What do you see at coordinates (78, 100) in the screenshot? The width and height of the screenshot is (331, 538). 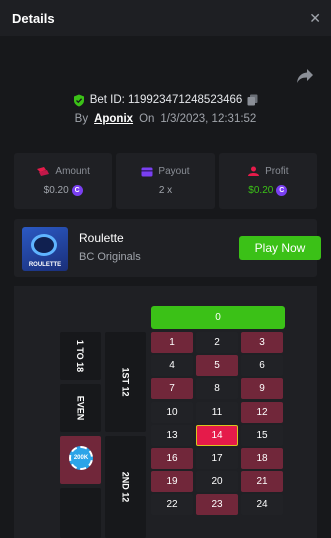 I see `shield-check-icon` at bounding box center [78, 100].